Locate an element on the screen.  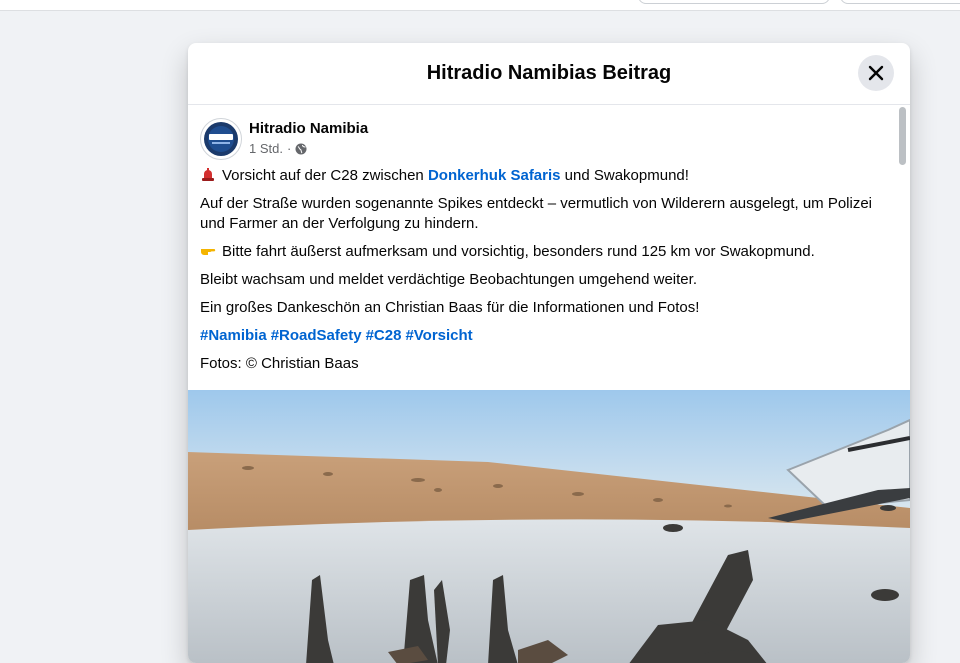
modal-title: Hitradio Namibias Beitrag is located at coordinates (549, 73).